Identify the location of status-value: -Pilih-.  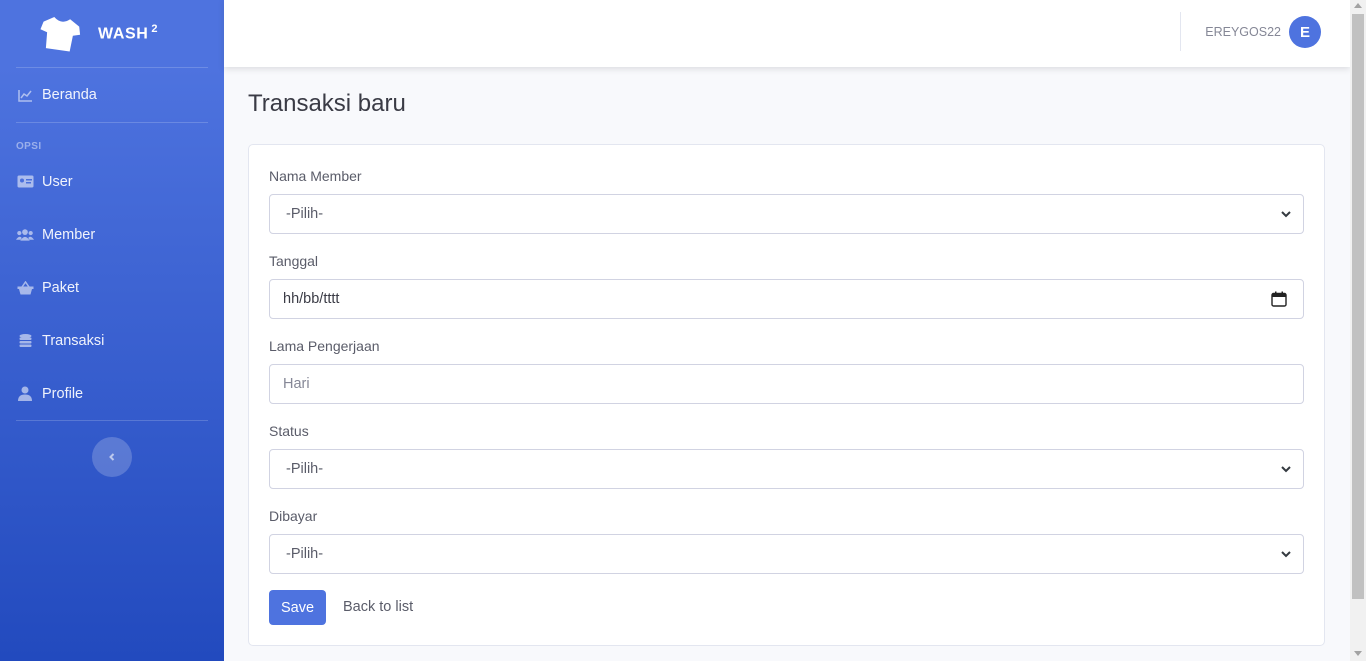
(305, 469).